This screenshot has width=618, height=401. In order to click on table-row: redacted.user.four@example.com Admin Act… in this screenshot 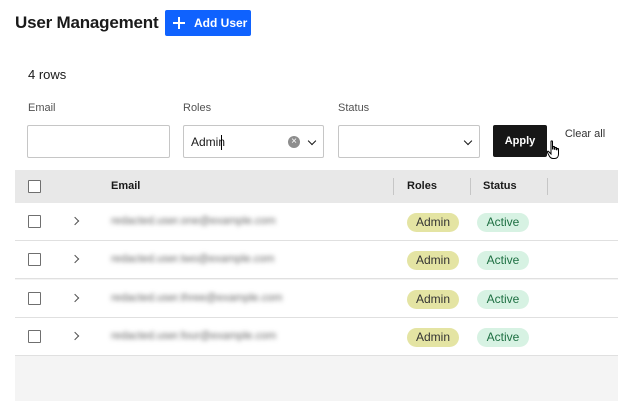, I will do `click(316, 337)`.